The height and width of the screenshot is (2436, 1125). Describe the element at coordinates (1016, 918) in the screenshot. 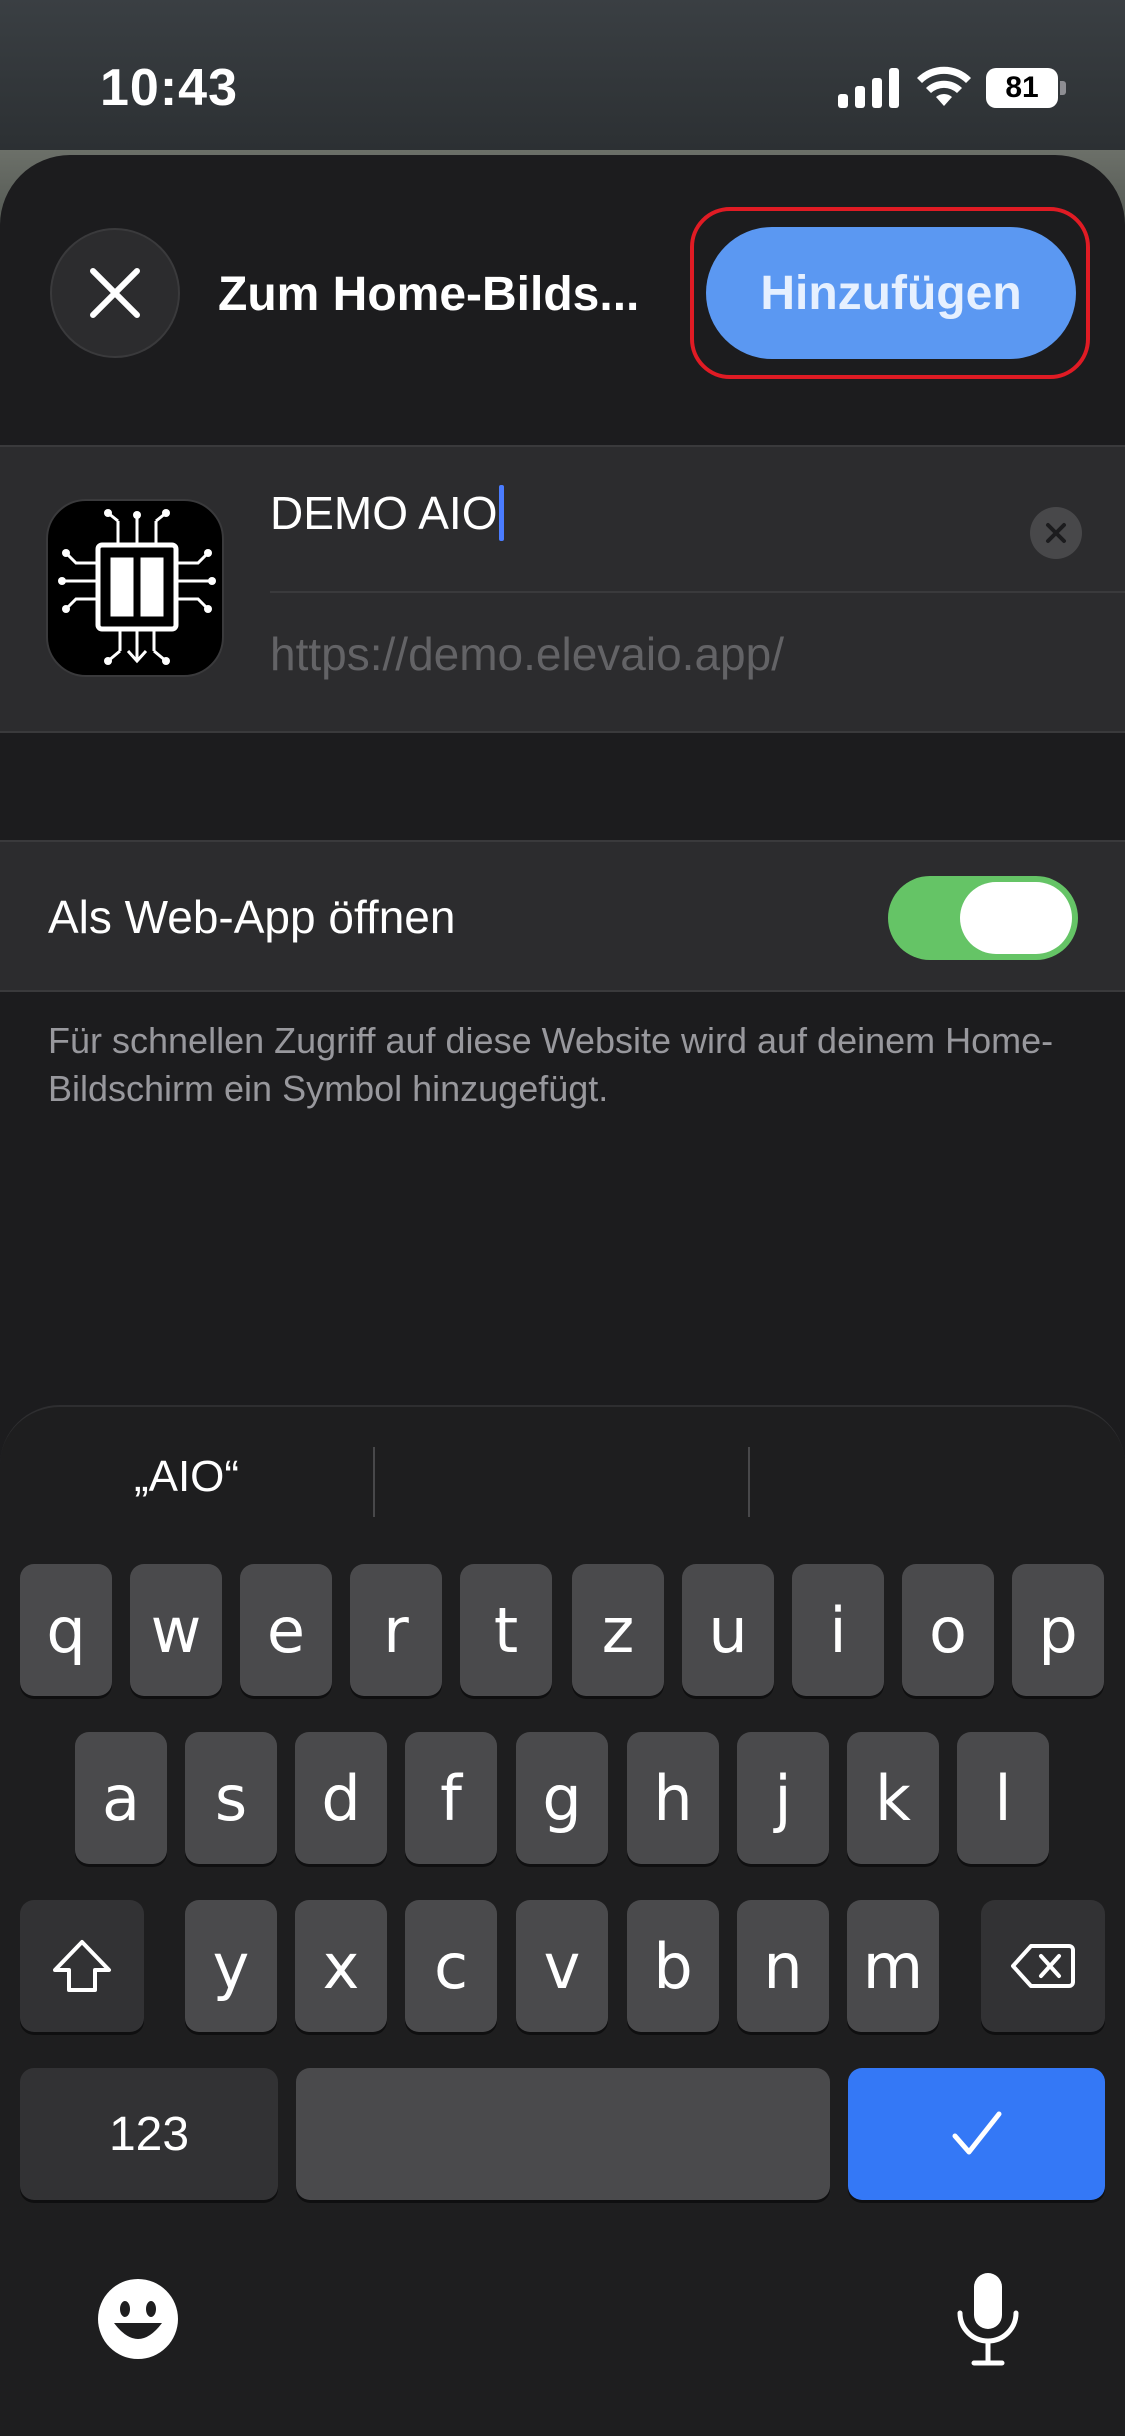

I see `toggle-knob` at that location.